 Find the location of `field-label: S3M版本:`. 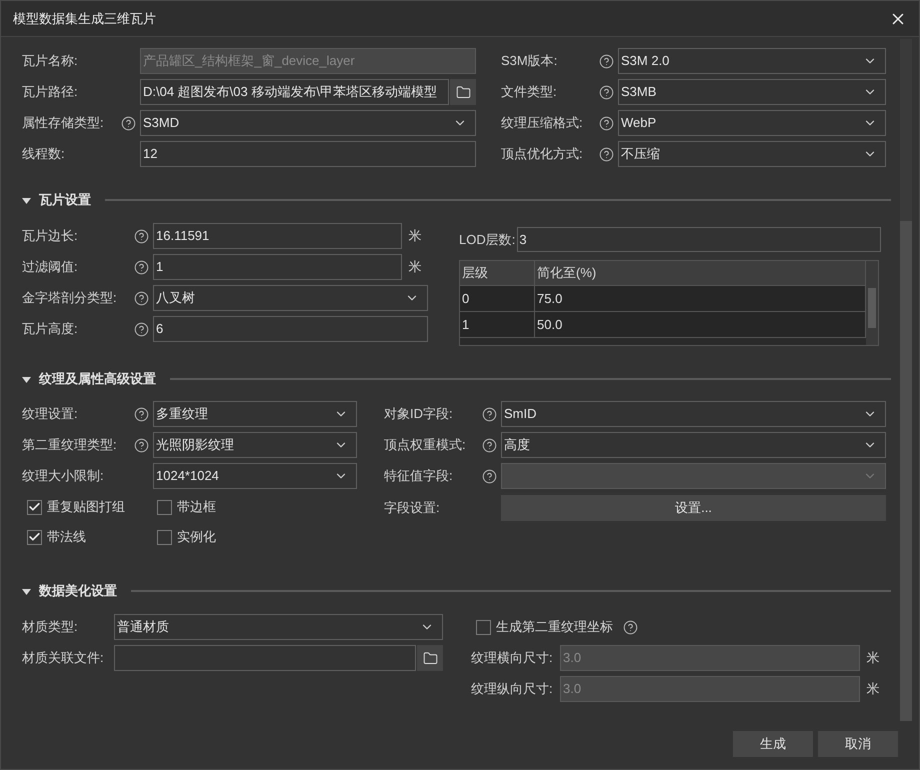

field-label: S3M版本: is located at coordinates (529, 61).